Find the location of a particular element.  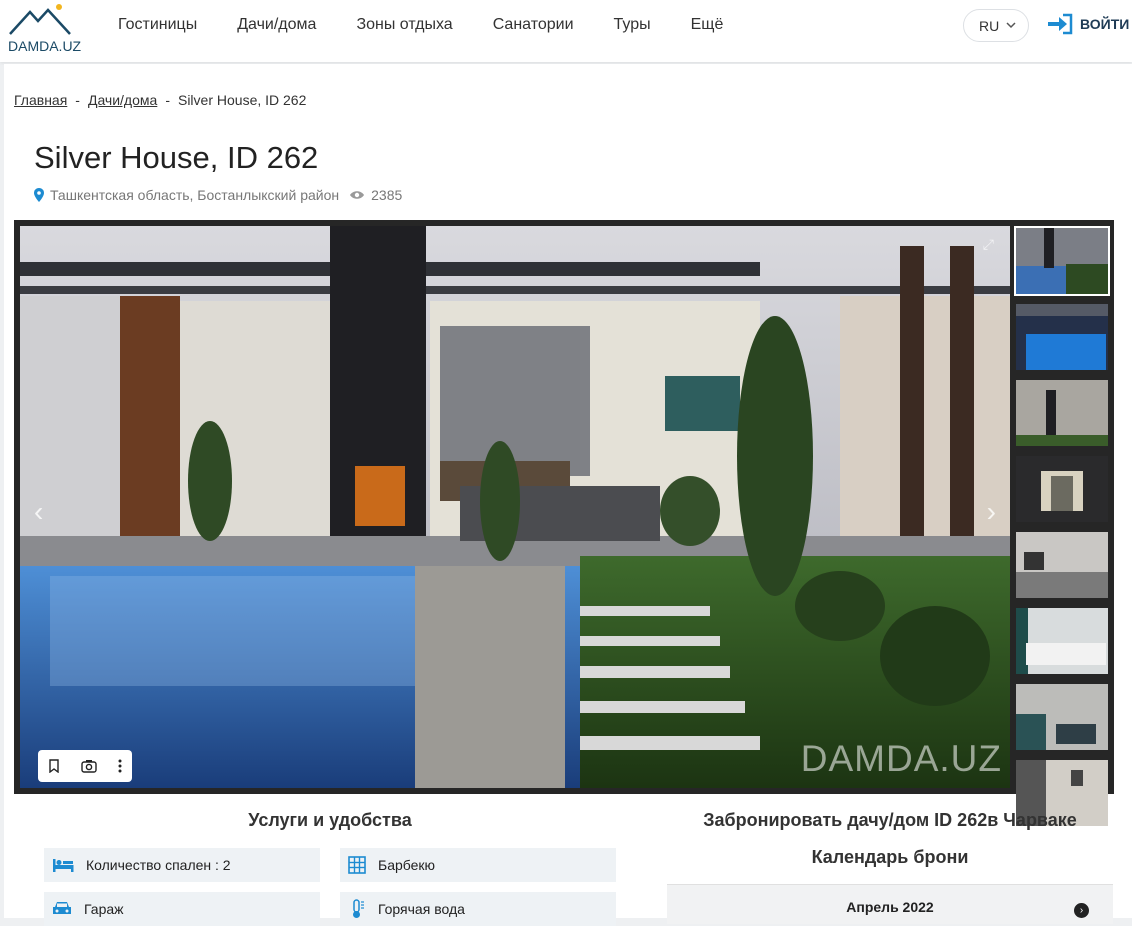

amenity-label: Горячая вода is located at coordinates (421, 909).